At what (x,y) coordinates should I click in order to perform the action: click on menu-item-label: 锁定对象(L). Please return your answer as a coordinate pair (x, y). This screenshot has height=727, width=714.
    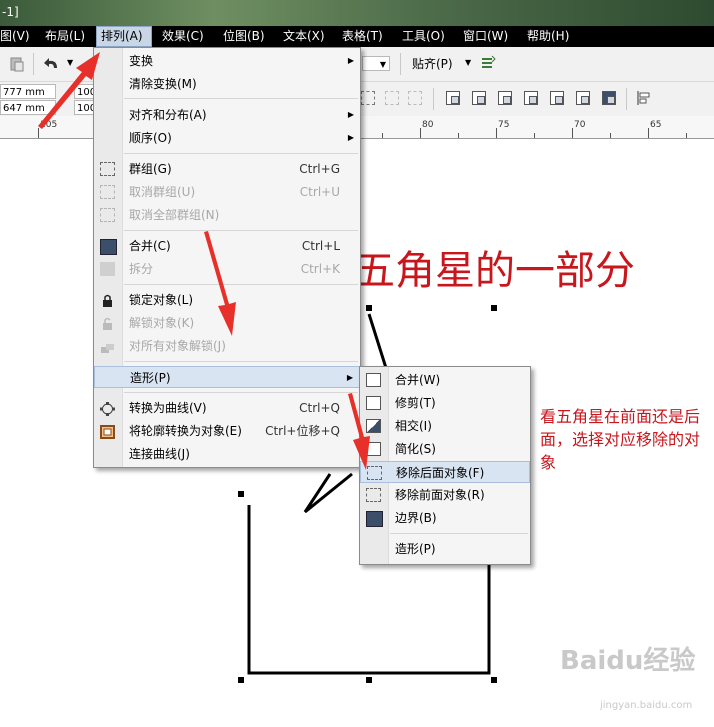
    Looking at the image, I should click on (161, 300).